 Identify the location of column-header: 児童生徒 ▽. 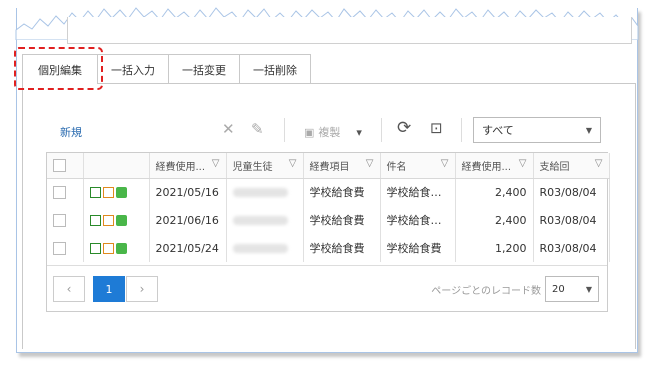
(265, 166).